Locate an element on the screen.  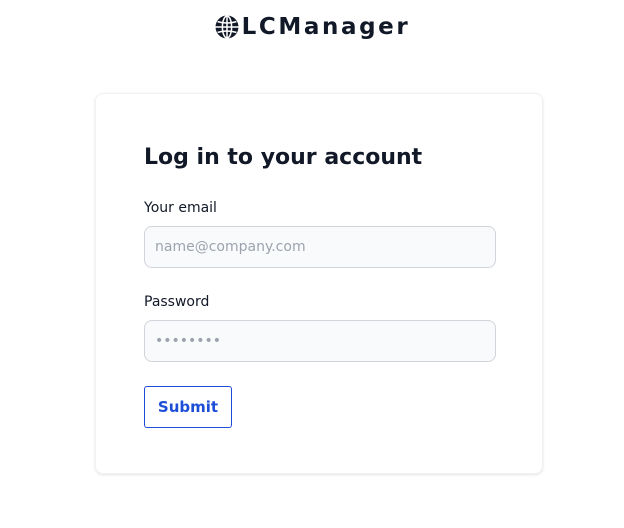
email-label: Your email is located at coordinates (180, 208).